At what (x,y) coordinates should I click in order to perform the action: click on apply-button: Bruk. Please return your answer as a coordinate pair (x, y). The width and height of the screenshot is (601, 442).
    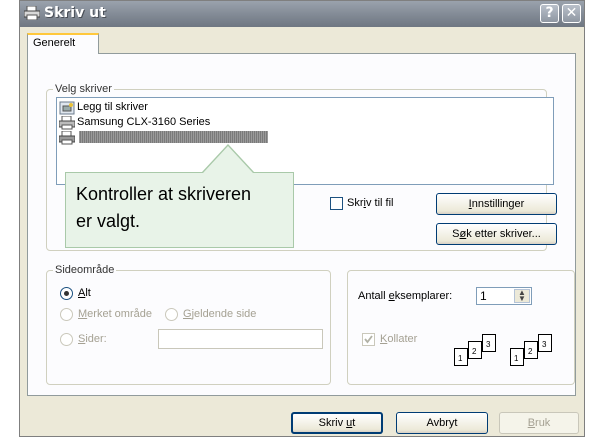
    Looking at the image, I should click on (539, 423).